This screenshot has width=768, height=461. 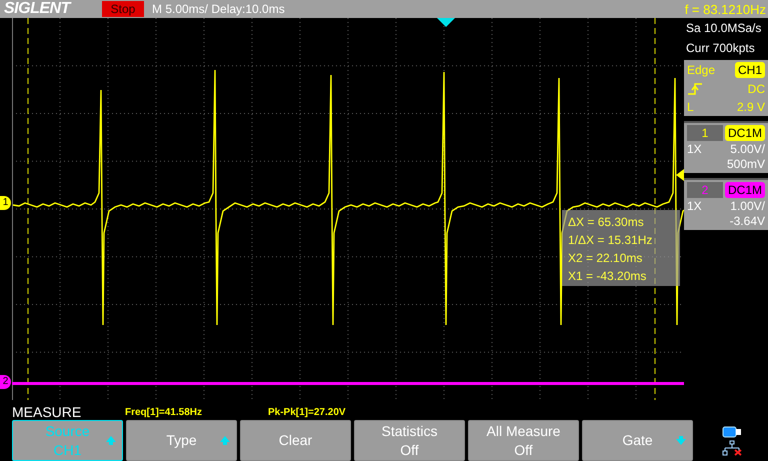 I want to click on cursor-readout-text: X2 = 22.10ms, so click(x=606, y=258).